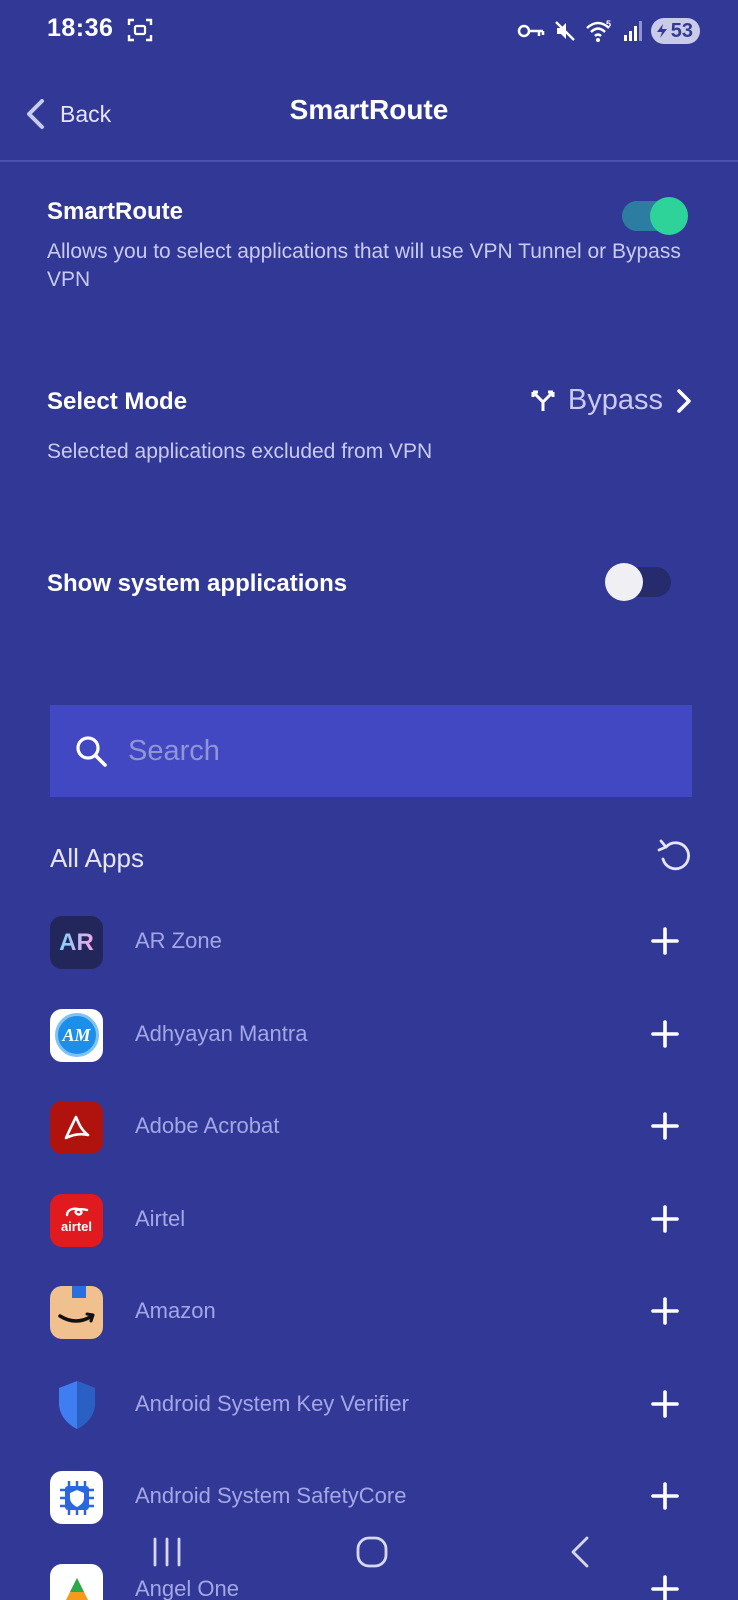  What do you see at coordinates (661, 31) in the screenshot?
I see `battery-saver-icon` at bounding box center [661, 31].